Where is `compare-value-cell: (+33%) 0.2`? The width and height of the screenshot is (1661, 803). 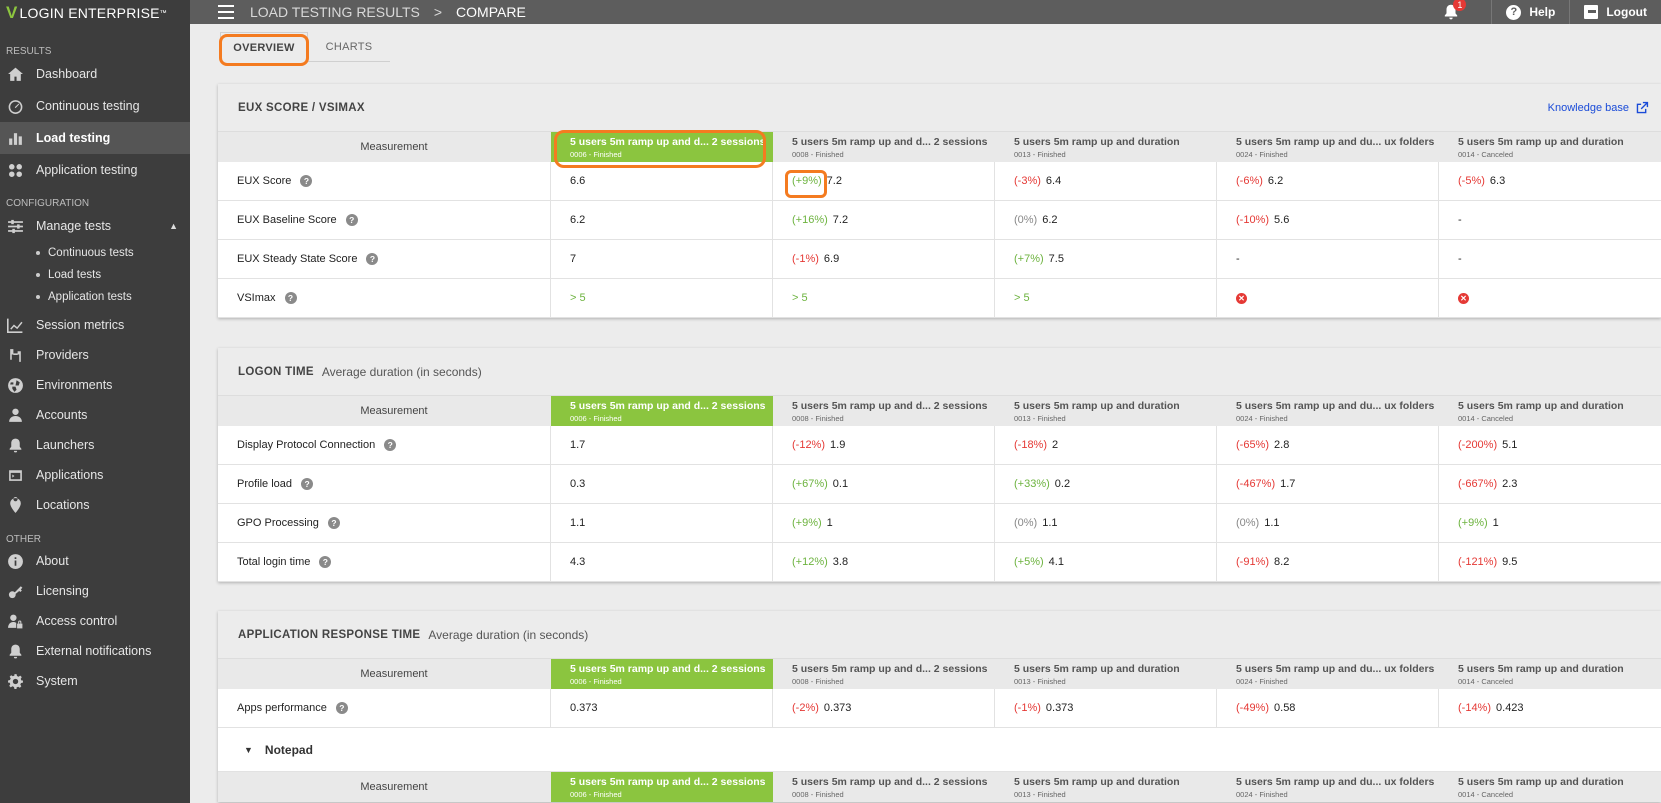
compare-value-cell: (+33%) 0.2 is located at coordinates (1106, 484).